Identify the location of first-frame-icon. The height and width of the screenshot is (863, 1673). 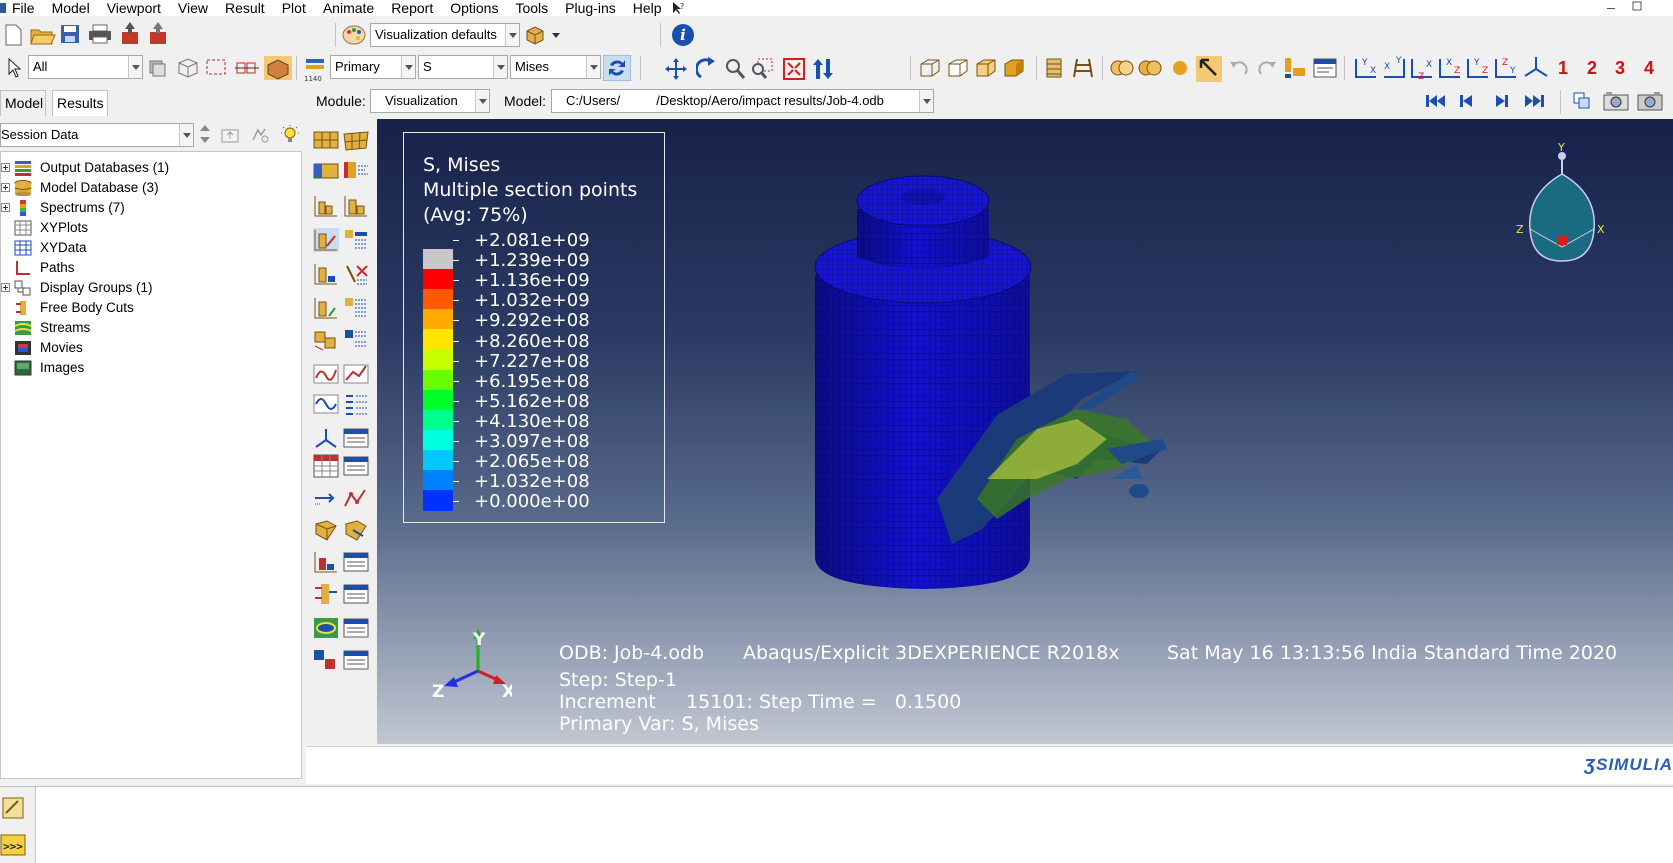
(1435, 101).